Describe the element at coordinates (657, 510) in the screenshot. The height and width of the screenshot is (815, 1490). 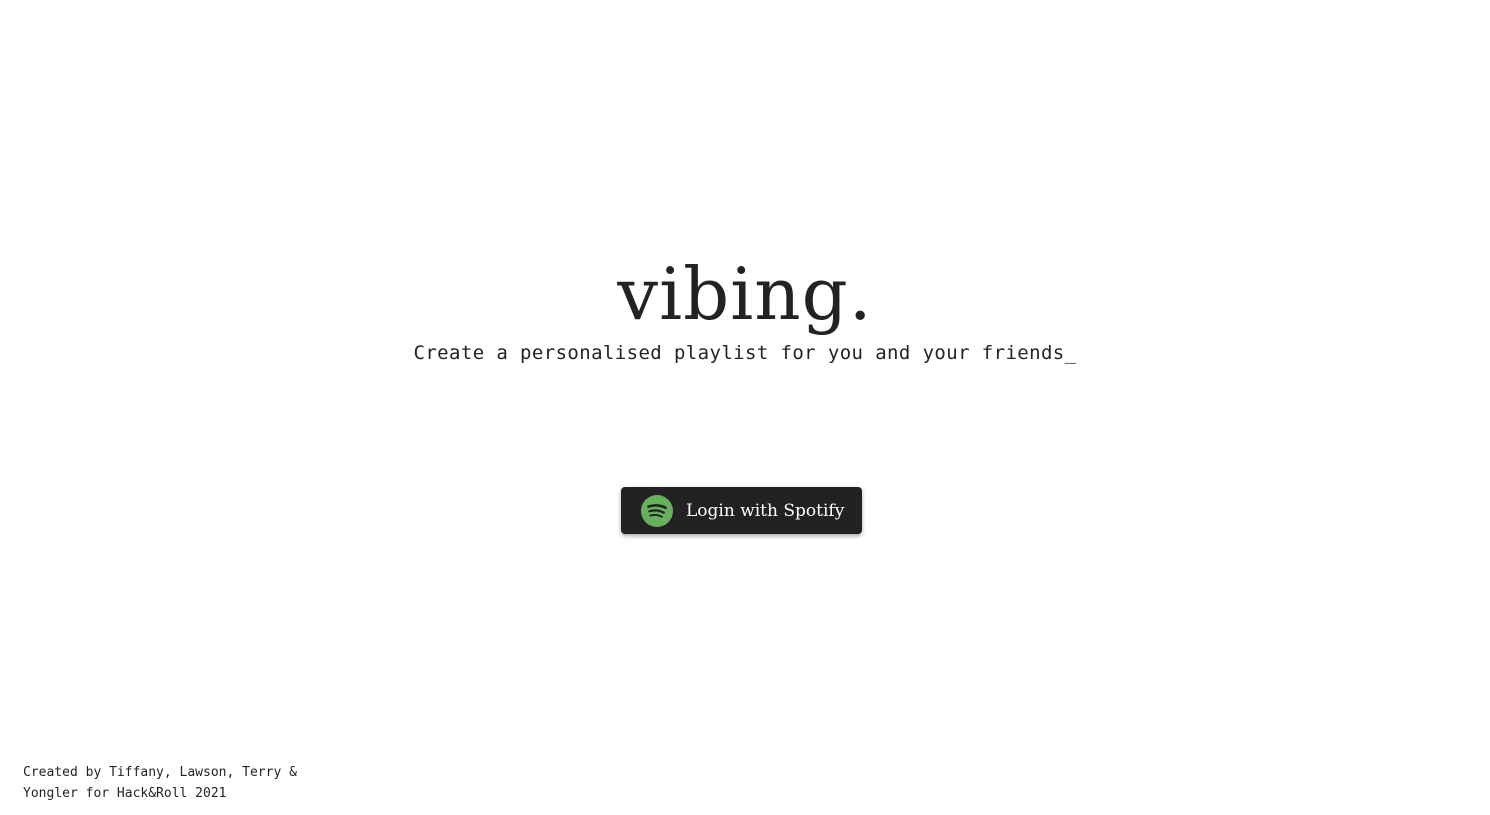
I see `spotify-icon` at that location.